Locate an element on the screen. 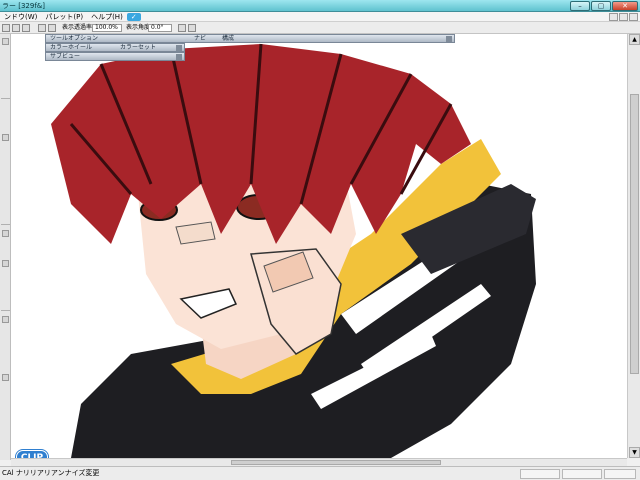 This screenshot has height=480, width=640. doc-close-button is located at coordinates (633, 17).